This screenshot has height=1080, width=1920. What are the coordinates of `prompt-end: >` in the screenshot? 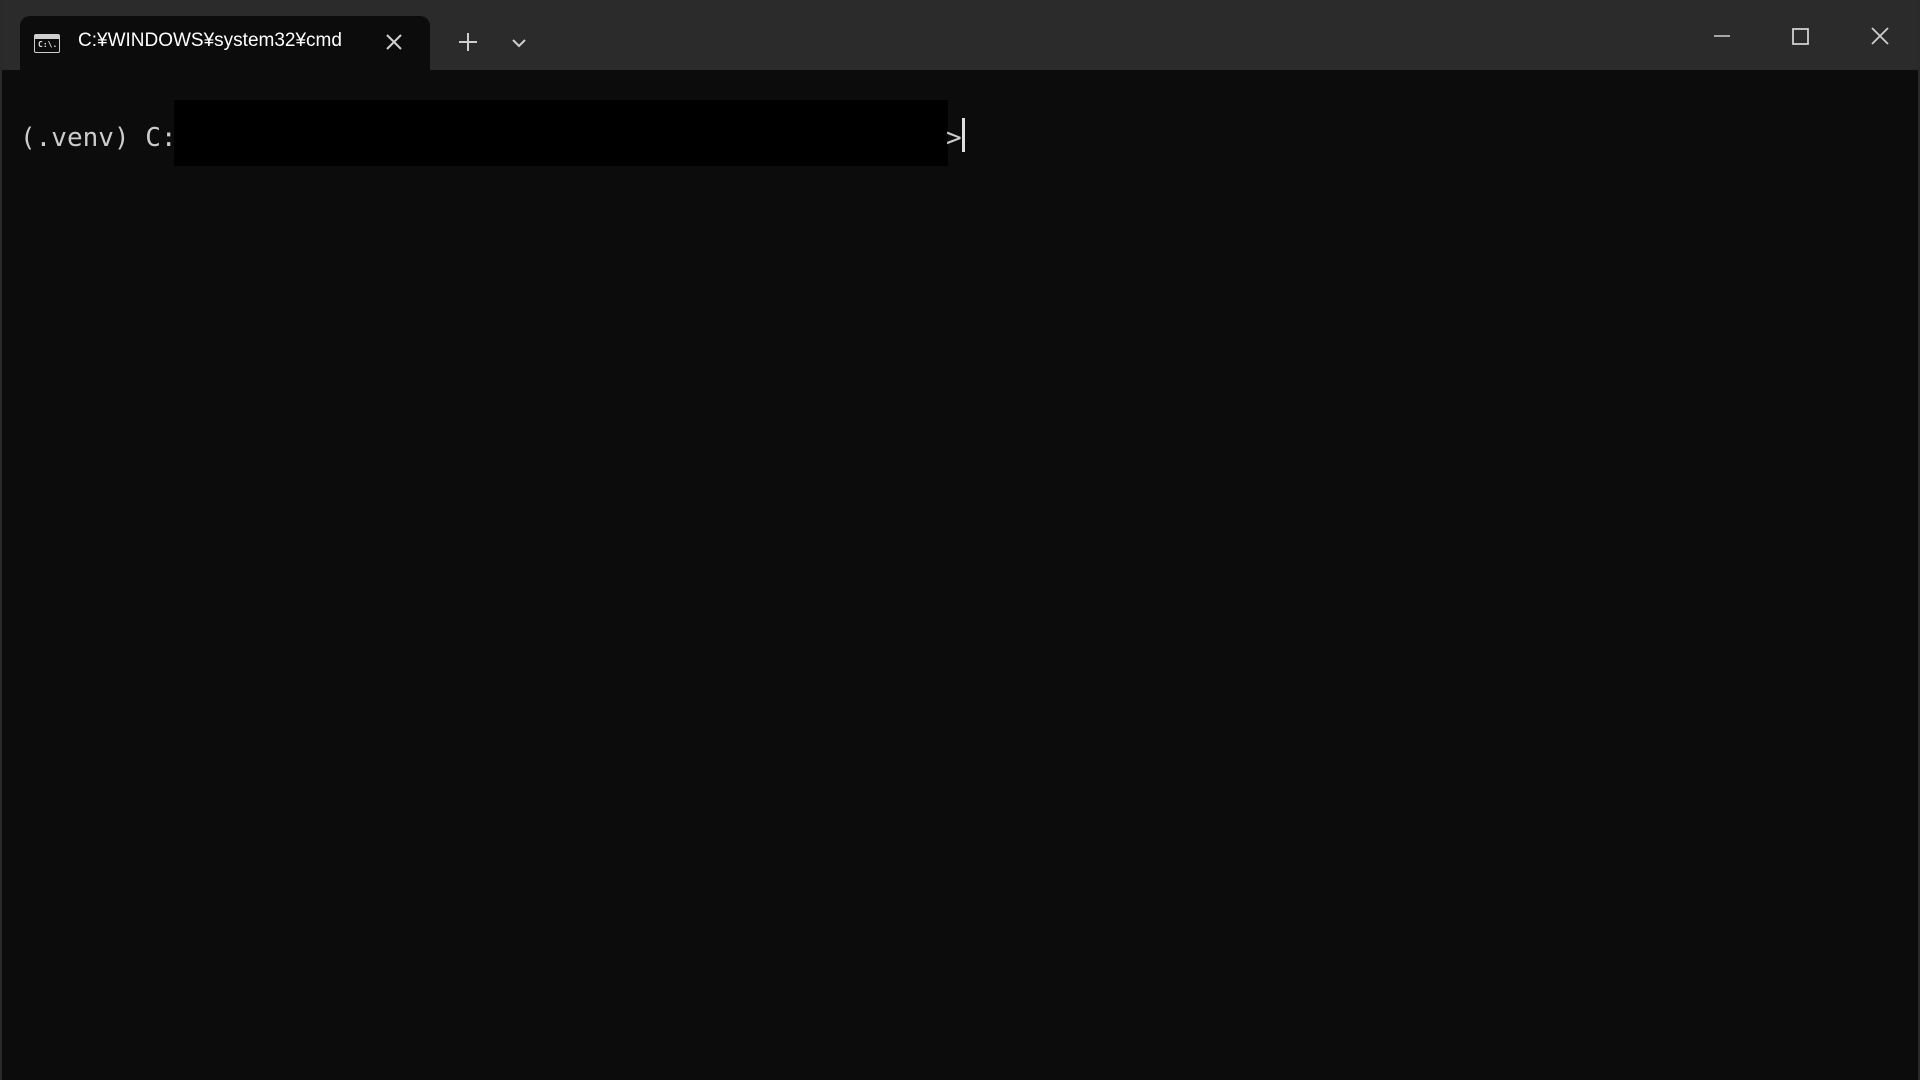 It's located at (954, 138).